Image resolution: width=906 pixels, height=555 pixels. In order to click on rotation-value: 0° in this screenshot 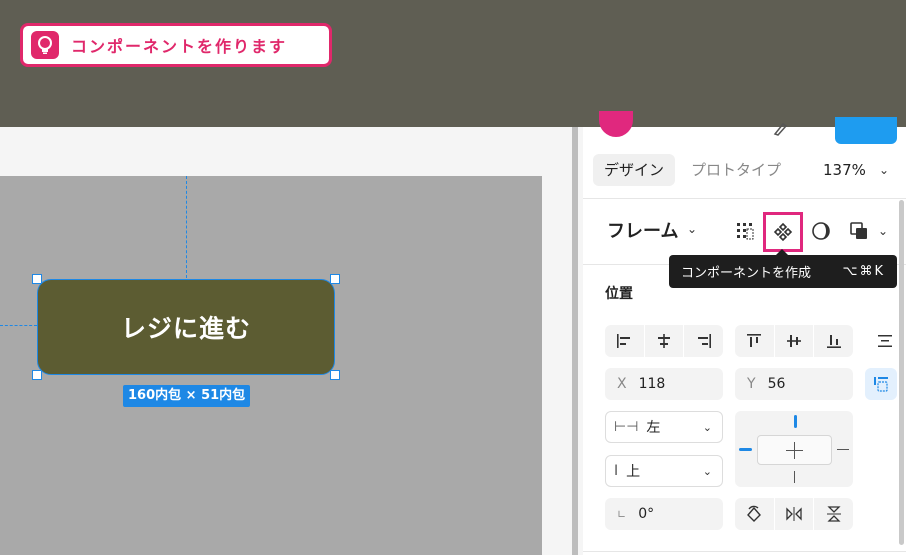, I will do `click(646, 514)`.